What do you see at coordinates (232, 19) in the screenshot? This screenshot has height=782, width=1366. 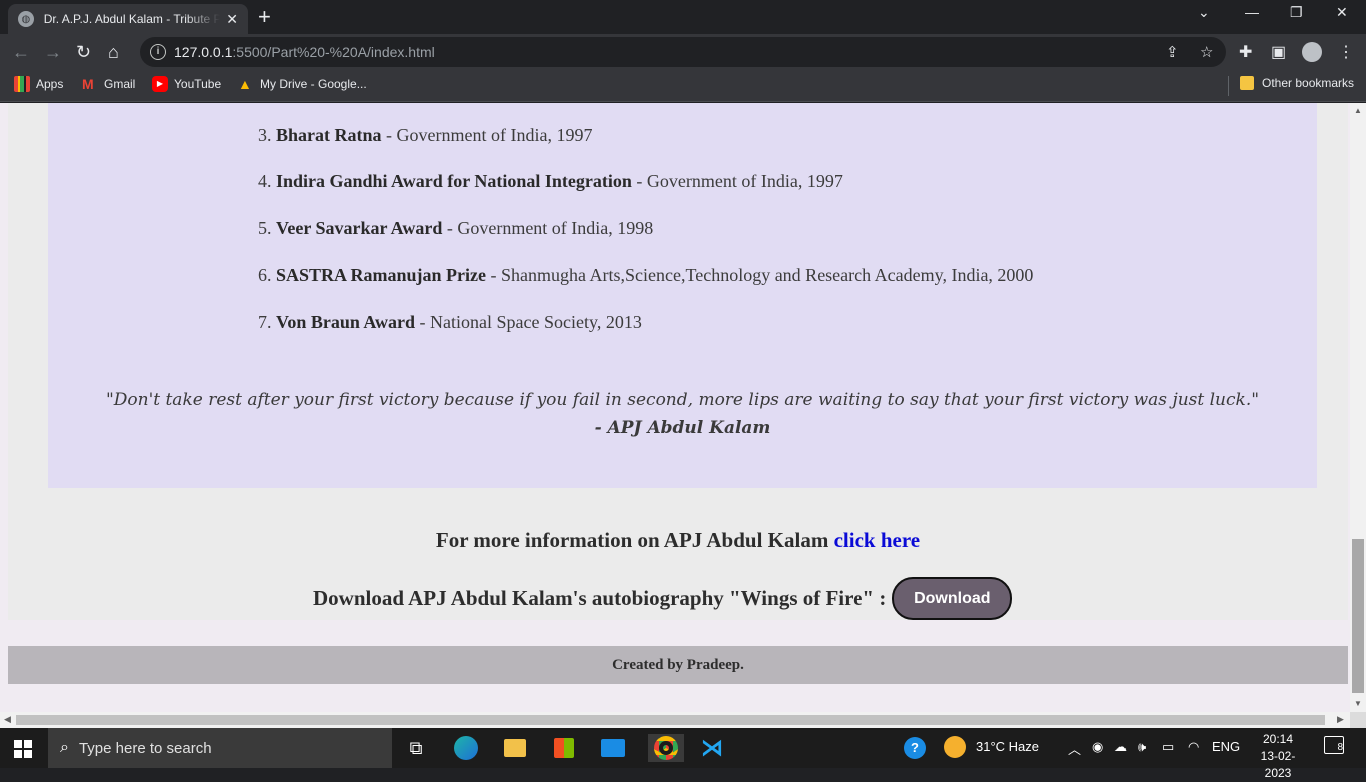 I see `close-tab-icon: ✕` at bounding box center [232, 19].